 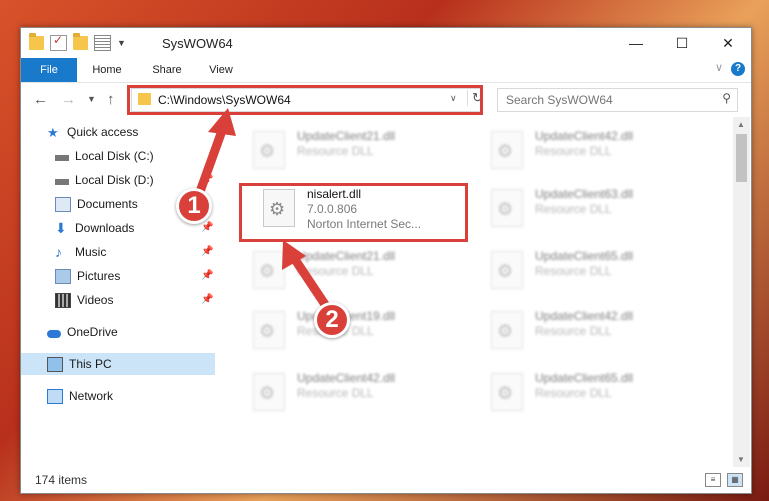 What do you see at coordinates (263, 212) in the screenshot?
I see `annotation-arrows` at bounding box center [263, 212].